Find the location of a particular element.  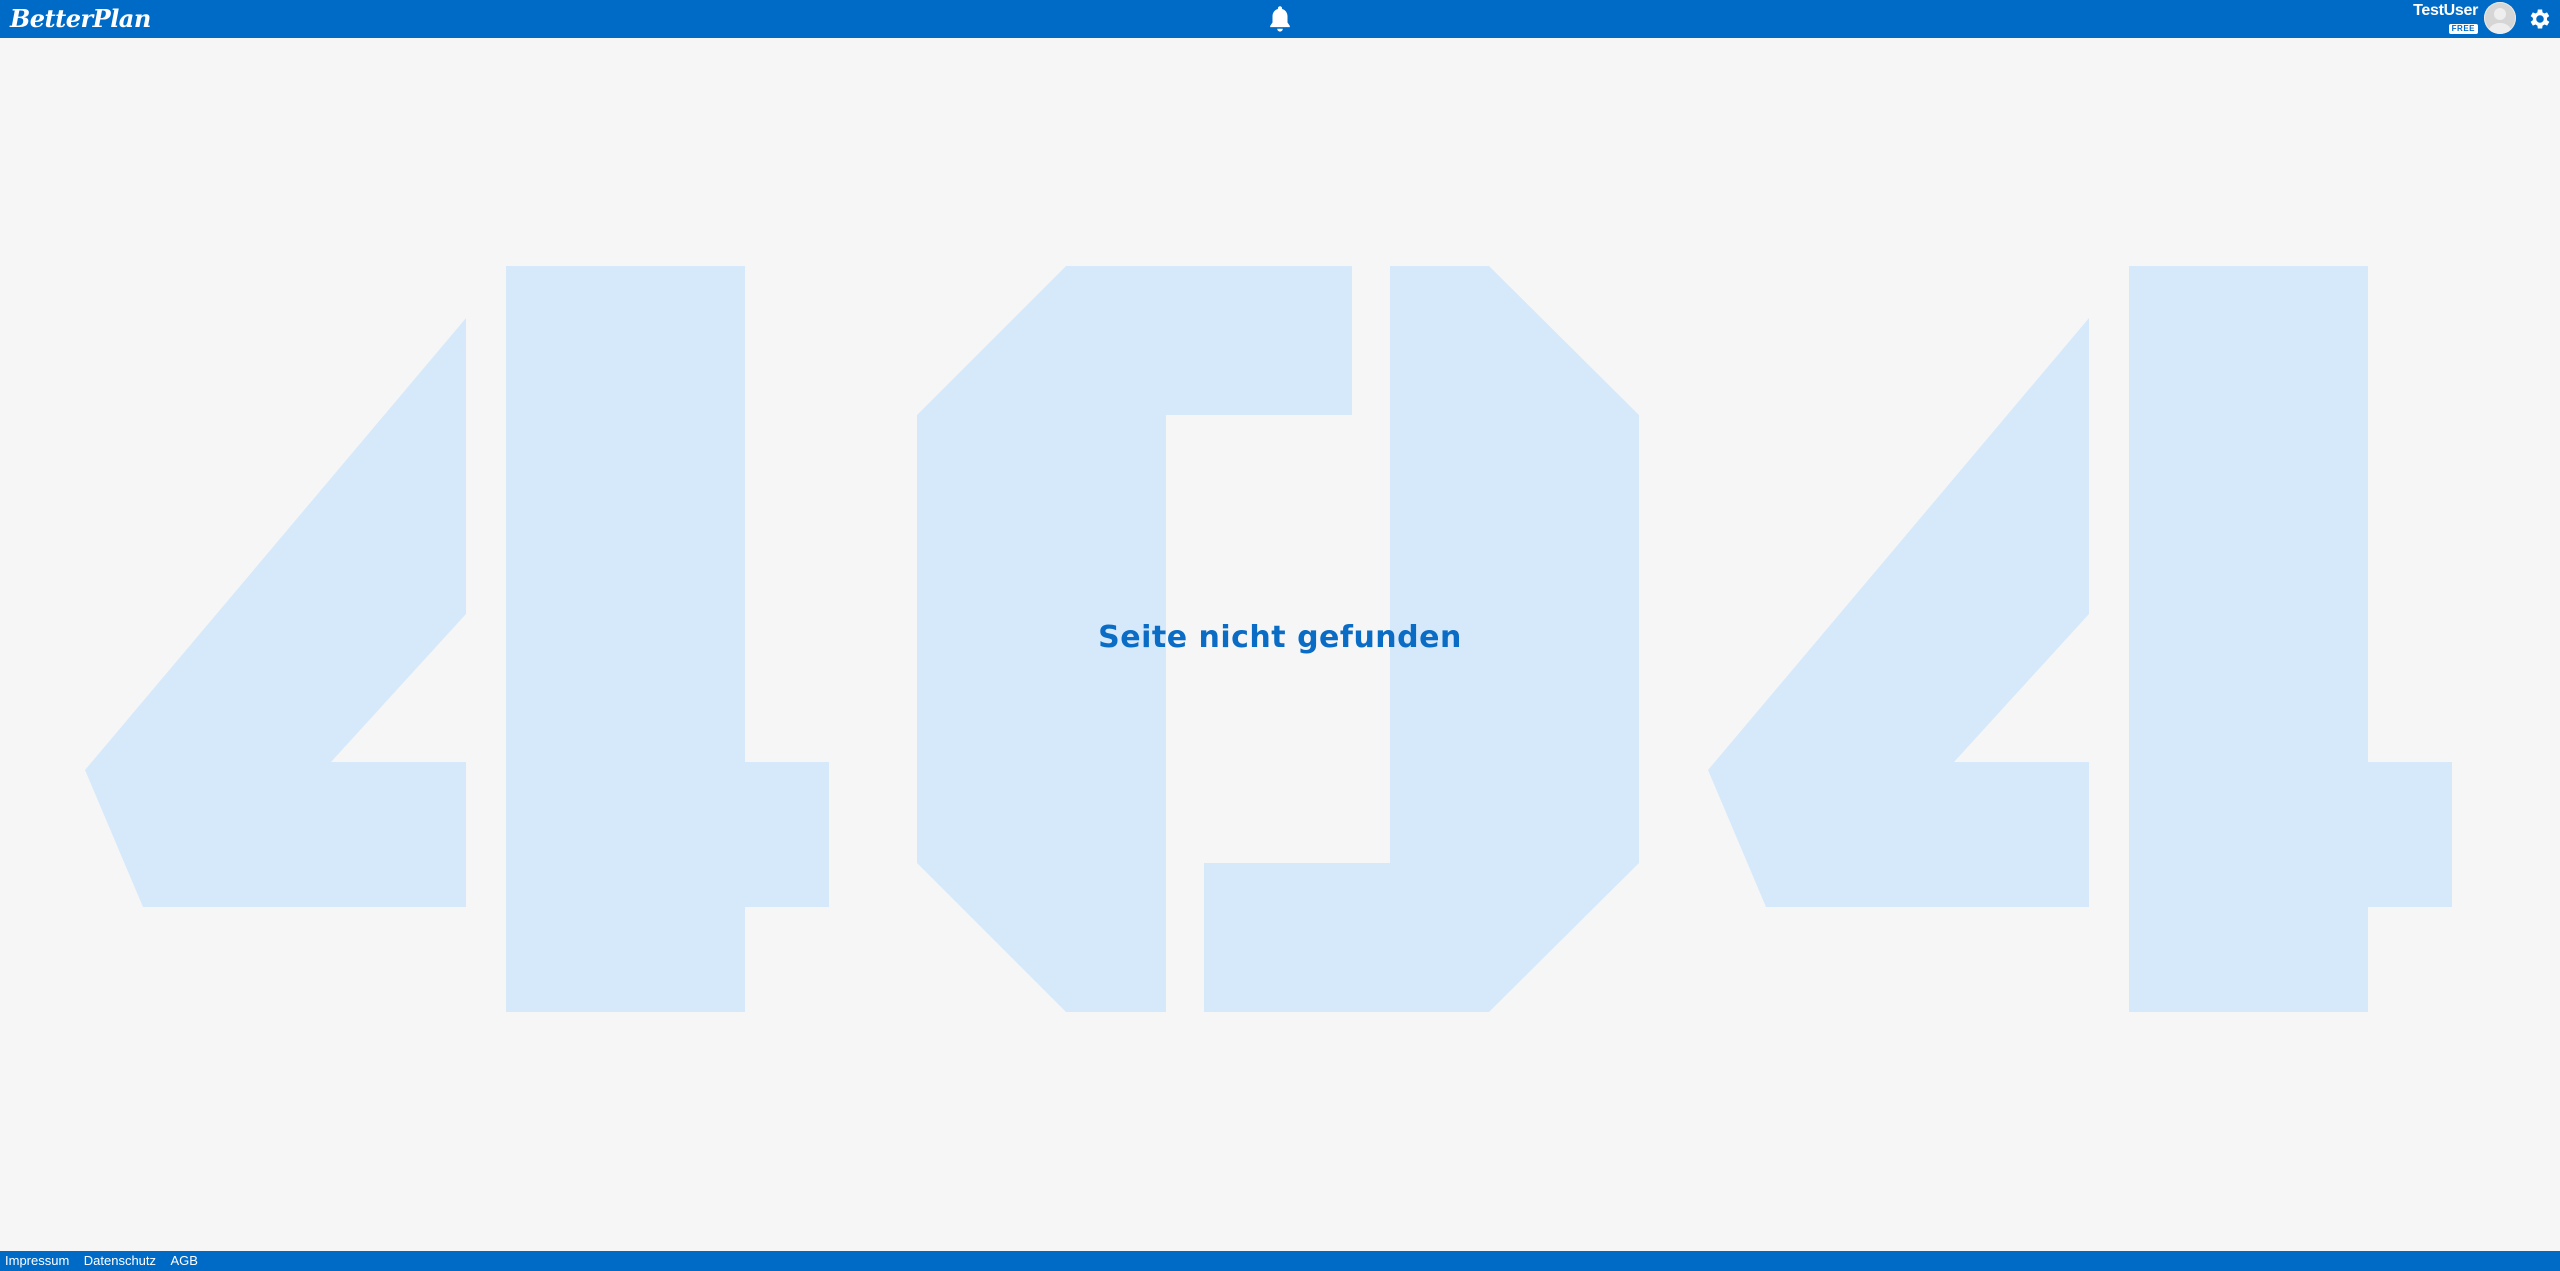

not-found-message: Seite nicht gefunden is located at coordinates (1280, 637).